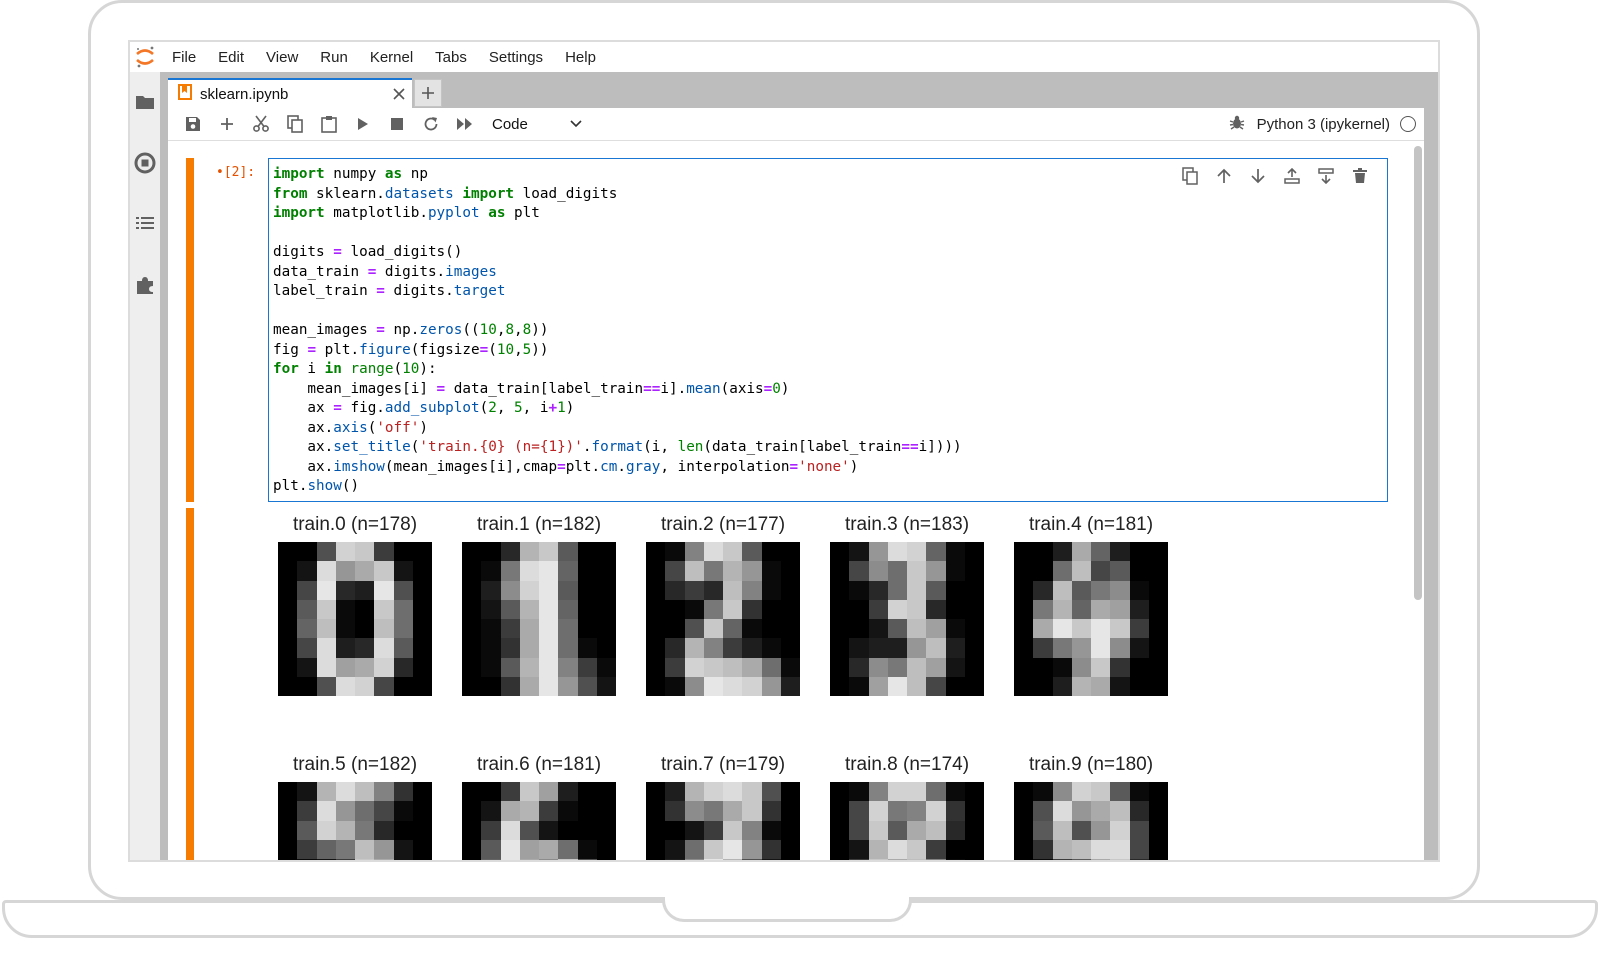 This screenshot has width=1600, height=958. What do you see at coordinates (451, 57) in the screenshot?
I see `menu-tabs: Tabs` at bounding box center [451, 57].